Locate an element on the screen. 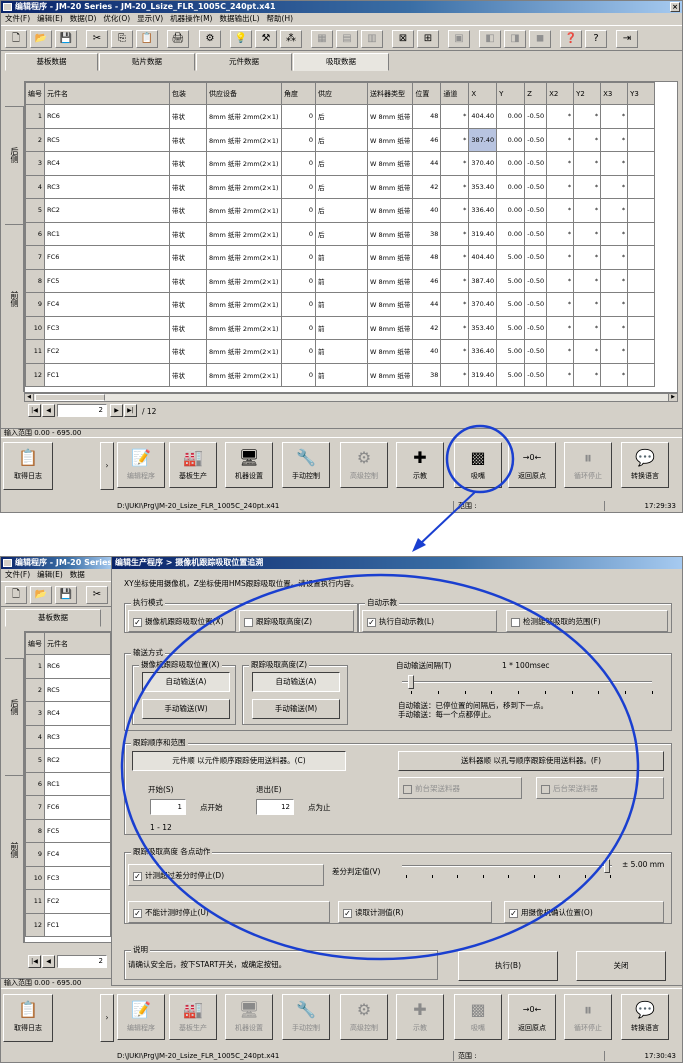  table-row: 11 FC2 is located at coordinates (68, 901).